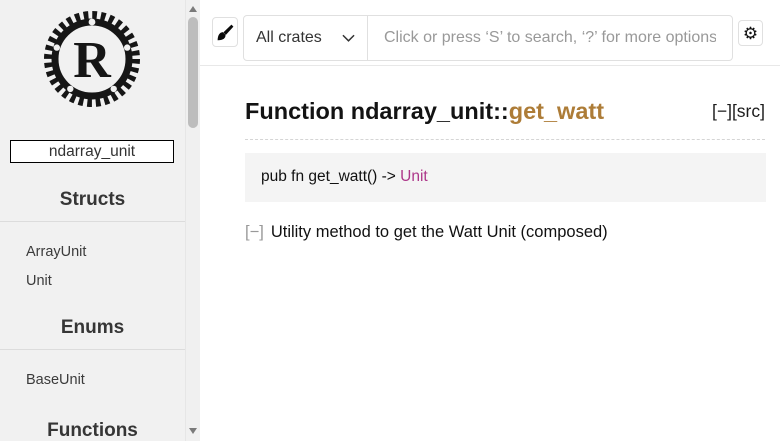 This screenshot has height=441, width=780. What do you see at coordinates (92, 204) in the screenshot?
I see `sidebar-heading-structs: Structs` at bounding box center [92, 204].